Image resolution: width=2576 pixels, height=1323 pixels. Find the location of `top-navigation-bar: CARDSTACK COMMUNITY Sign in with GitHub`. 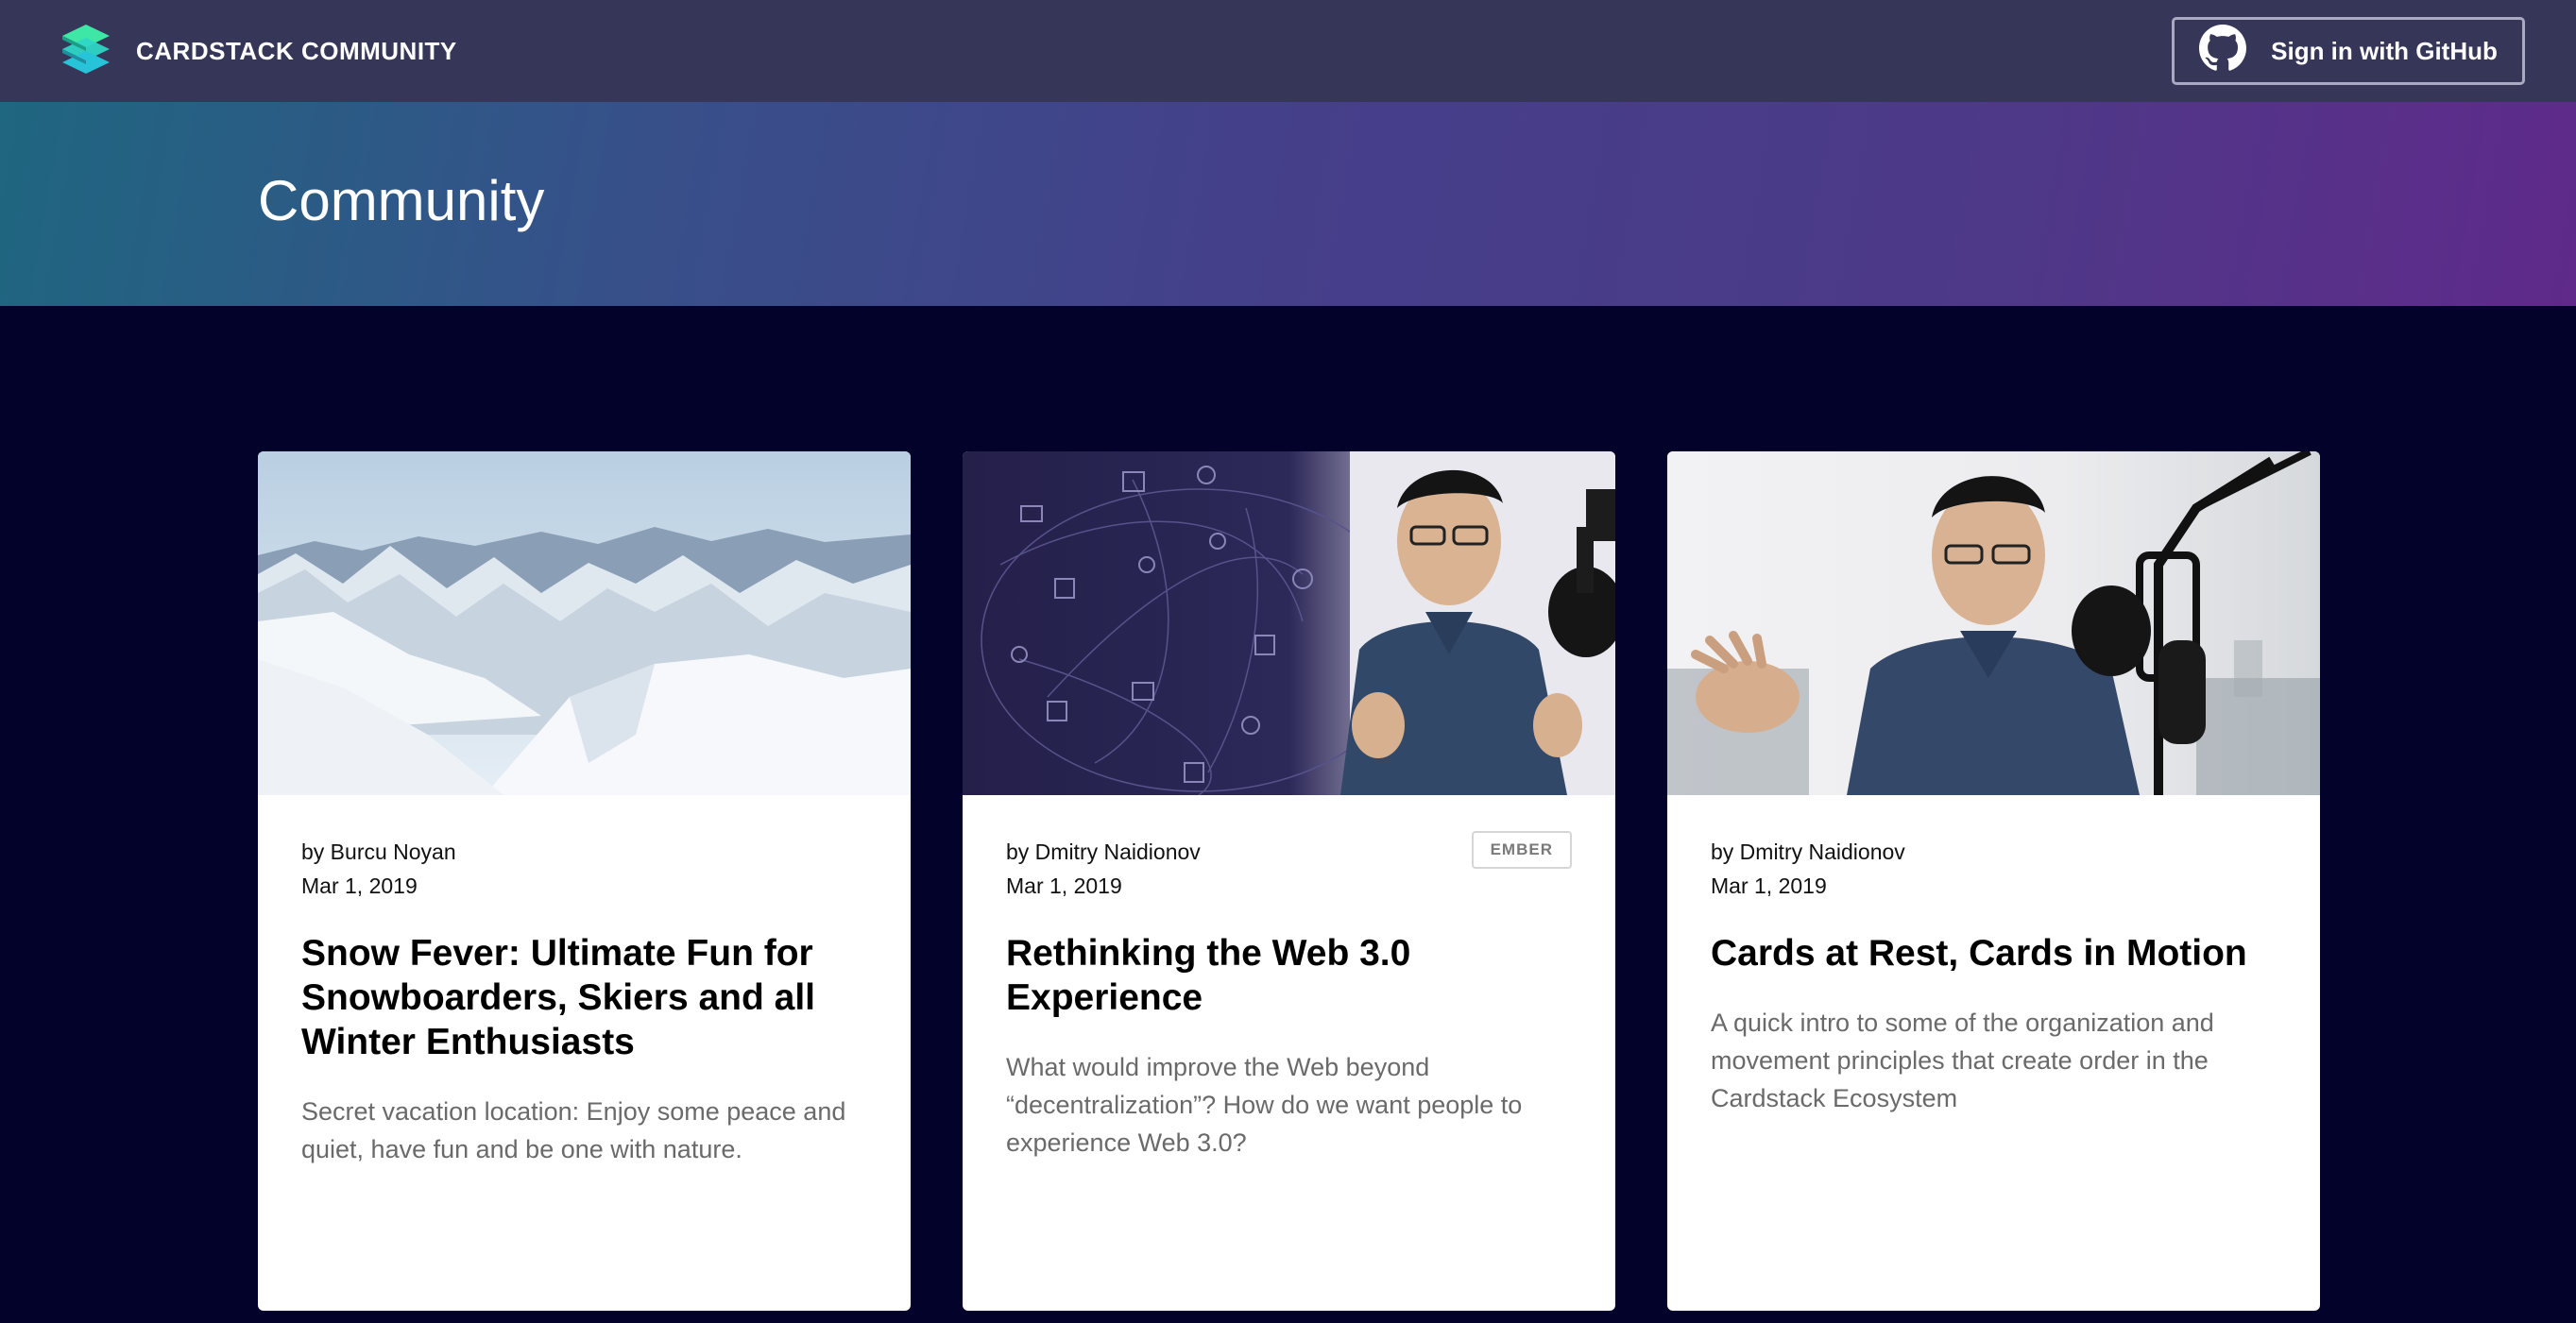

top-navigation-bar: CARDSTACK COMMUNITY Sign in with GitHub is located at coordinates (1288, 51).